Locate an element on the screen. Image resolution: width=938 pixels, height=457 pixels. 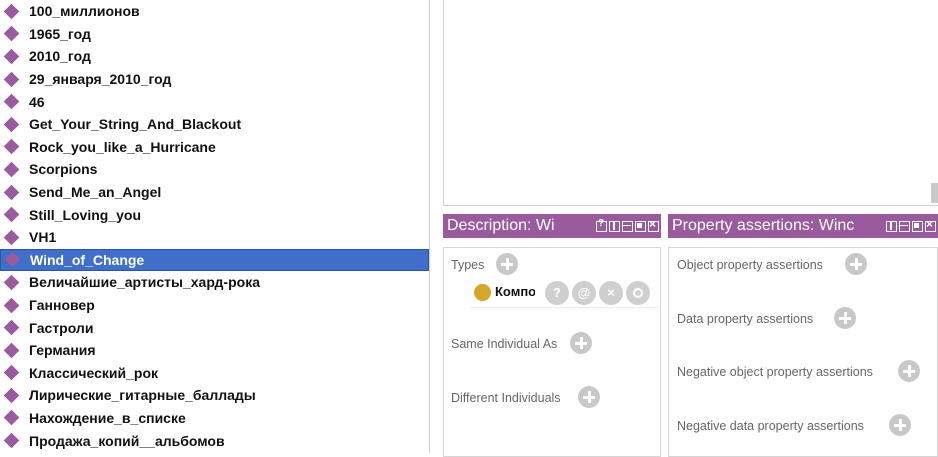
individual-list-item: Rock_you_like_a_Hurricane is located at coordinates (214, 147).